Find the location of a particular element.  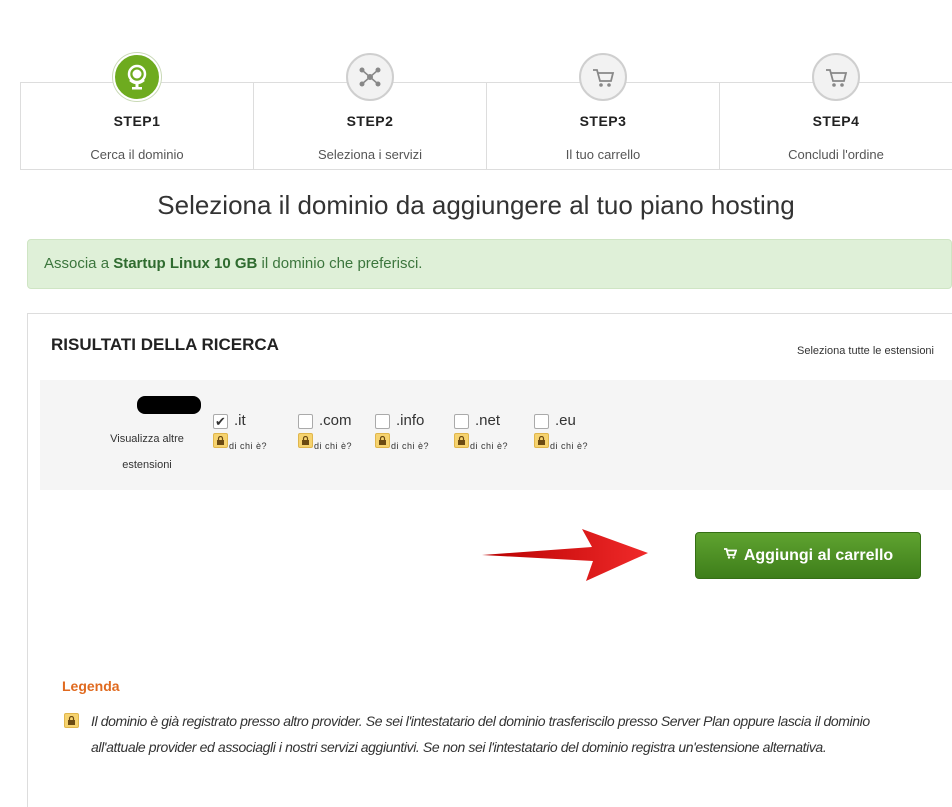

step-1-subtitle: Cerca il dominio is located at coordinates (137, 154).